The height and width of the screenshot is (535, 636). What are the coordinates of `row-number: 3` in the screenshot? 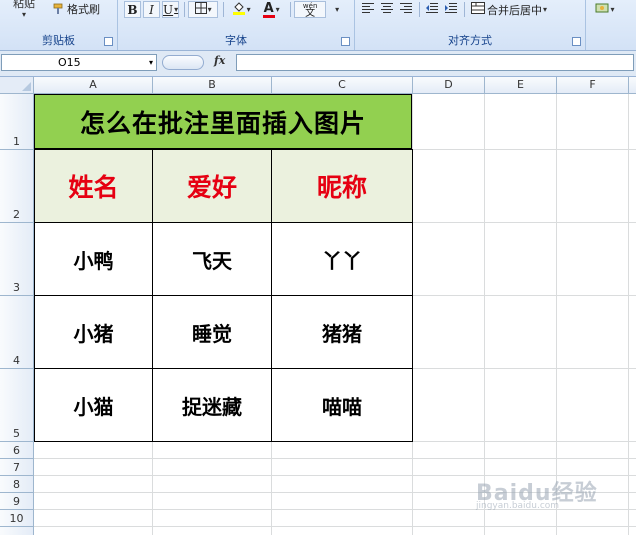 It's located at (16, 287).